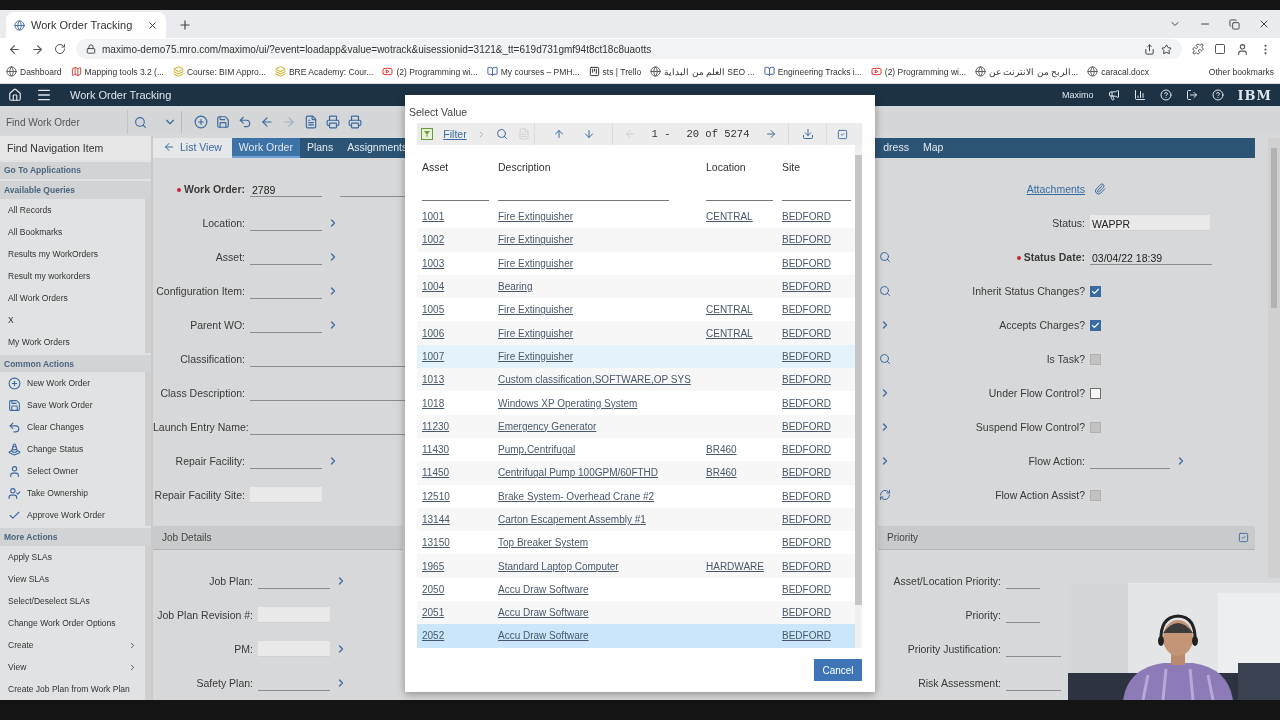 The height and width of the screenshot is (720, 1280). Describe the element at coordinates (68, 209) in the screenshot. I see `sidebar-item: All Records` at that location.